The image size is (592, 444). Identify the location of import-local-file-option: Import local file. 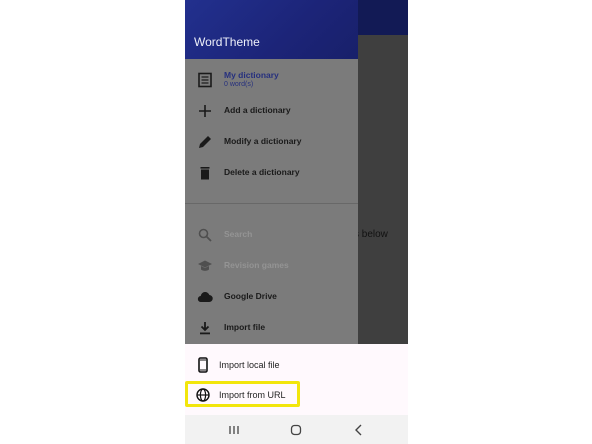
(296, 365).